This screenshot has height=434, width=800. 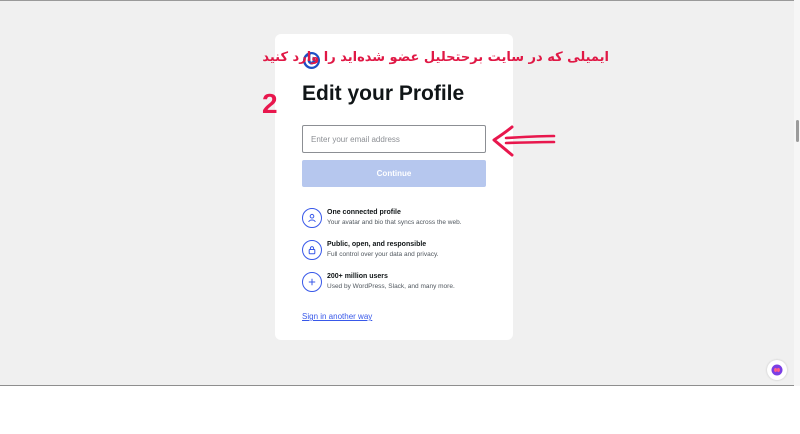 I want to click on arrow-left-icon, so click(x=524, y=141).